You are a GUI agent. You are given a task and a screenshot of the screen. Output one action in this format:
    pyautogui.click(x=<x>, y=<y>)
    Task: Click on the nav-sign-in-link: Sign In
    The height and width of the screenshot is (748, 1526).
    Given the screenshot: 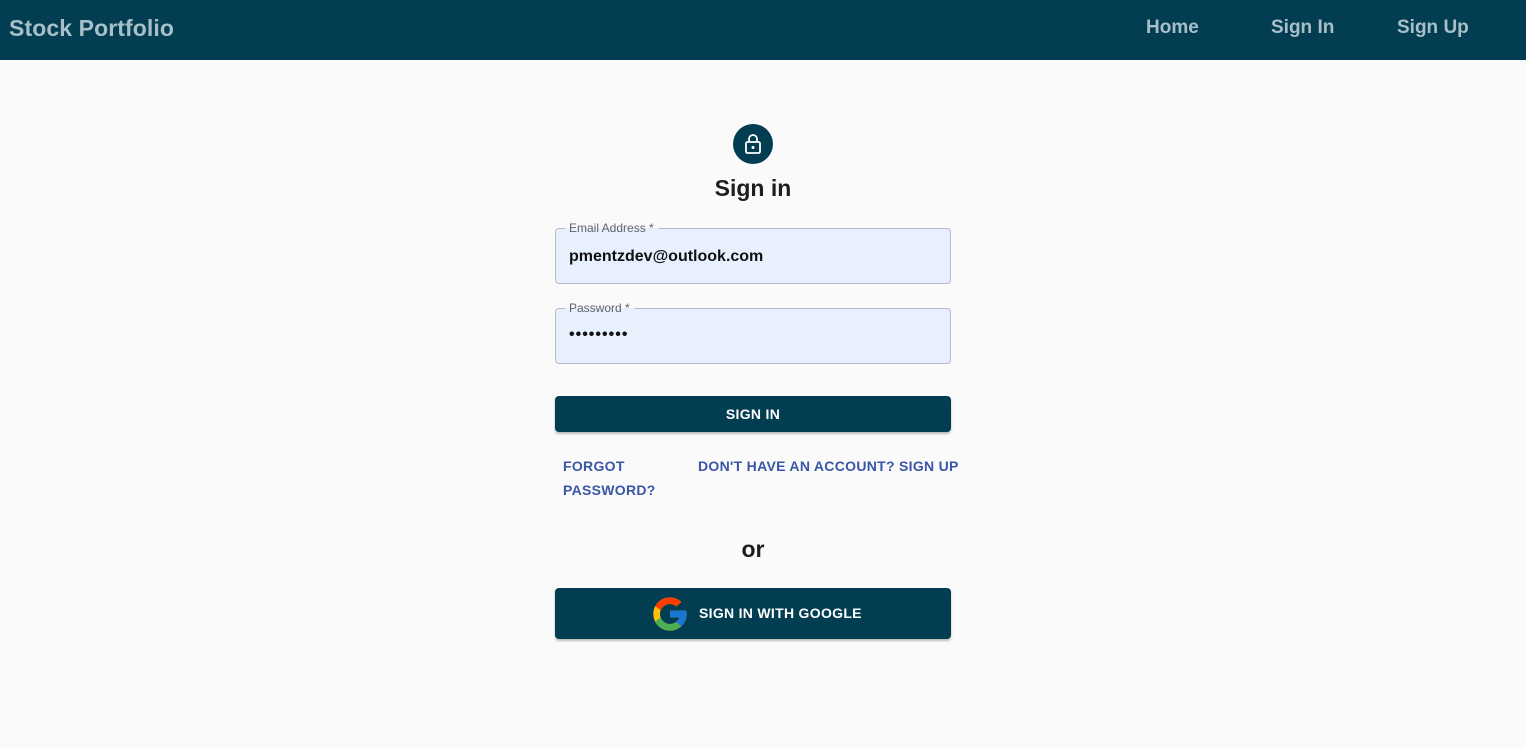 What is the action you would take?
    pyautogui.click(x=1302, y=28)
    